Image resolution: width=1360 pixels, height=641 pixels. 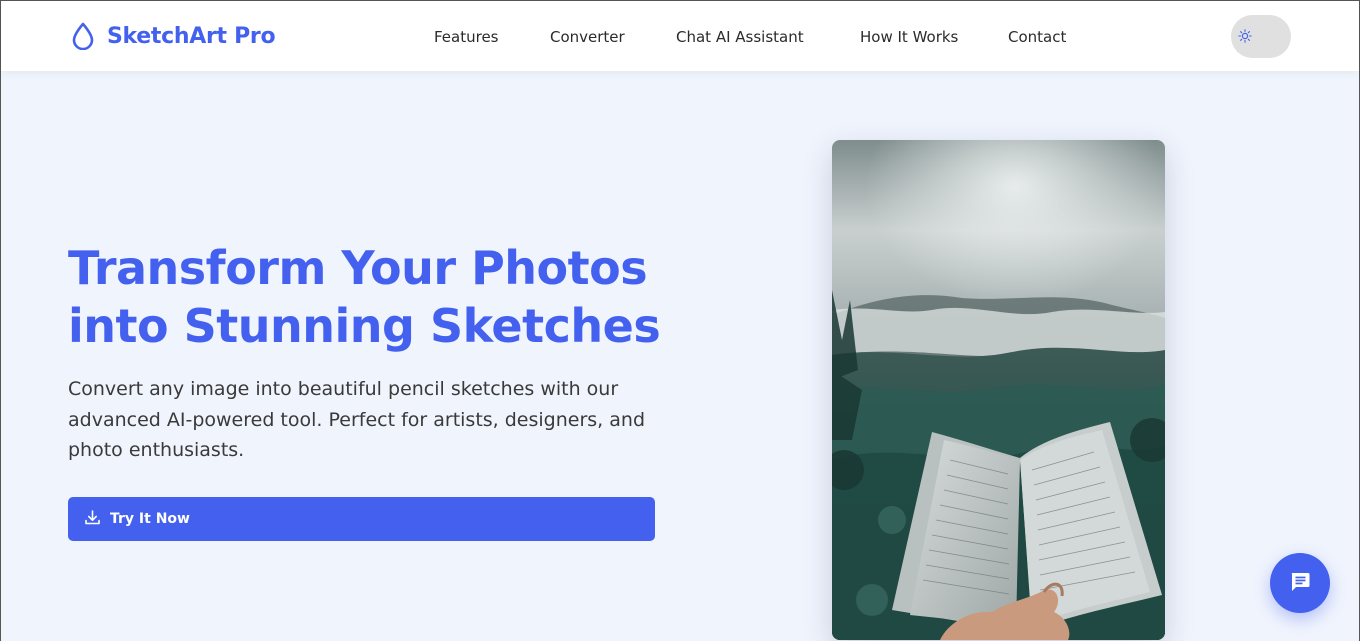 What do you see at coordinates (1048, 37) in the screenshot?
I see `nav-link-contact: Contact` at bounding box center [1048, 37].